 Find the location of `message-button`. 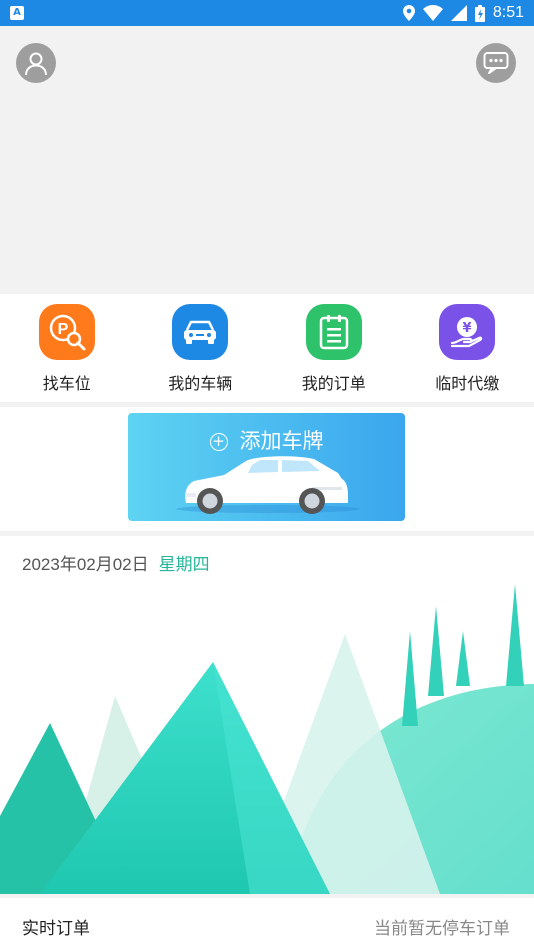

message-button is located at coordinates (496, 63).